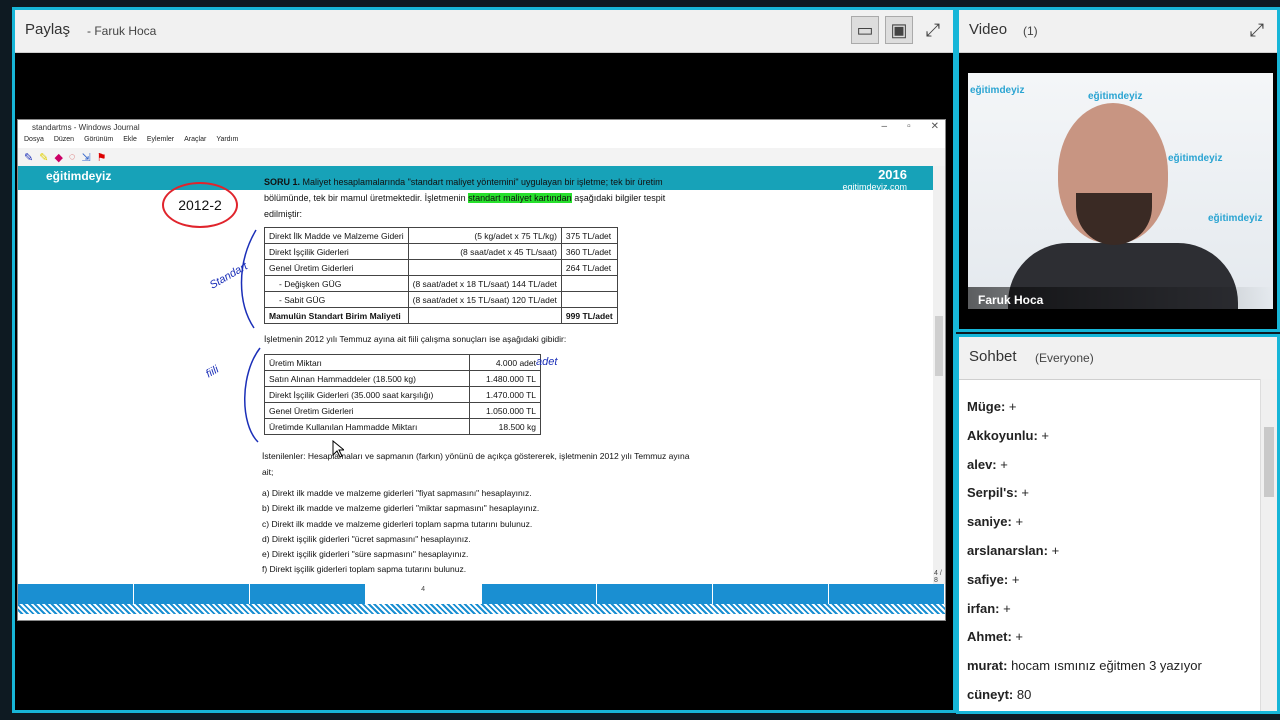 The height and width of the screenshot is (720, 1280). What do you see at coordinates (72, 157) in the screenshot?
I see `lasso-icon: ◌` at bounding box center [72, 157].